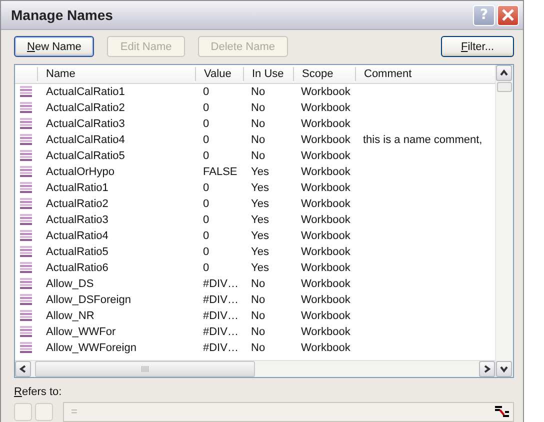 This screenshot has height=422, width=544. What do you see at coordinates (423, 140) in the screenshot?
I see `table-cell-text: this is a name comment,` at bounding box center [423, 140].